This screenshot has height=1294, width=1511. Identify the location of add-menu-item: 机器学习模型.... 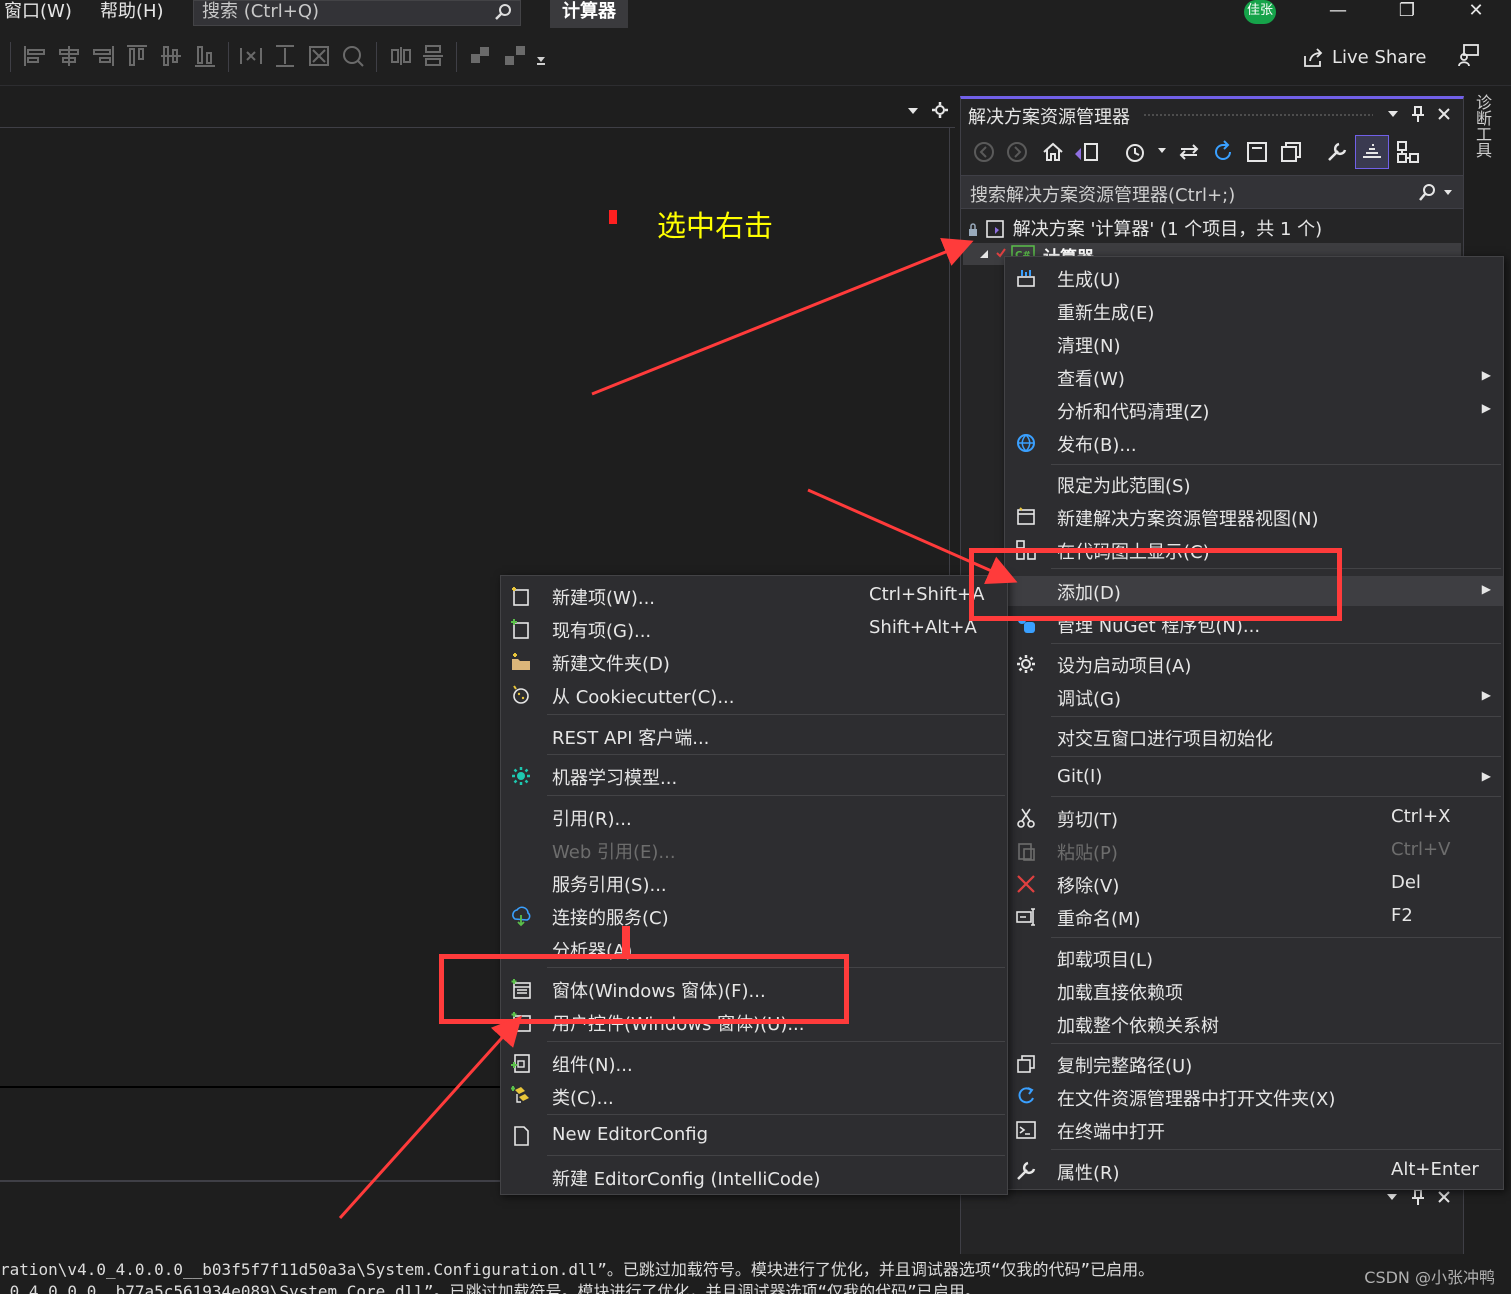
(754, 776).